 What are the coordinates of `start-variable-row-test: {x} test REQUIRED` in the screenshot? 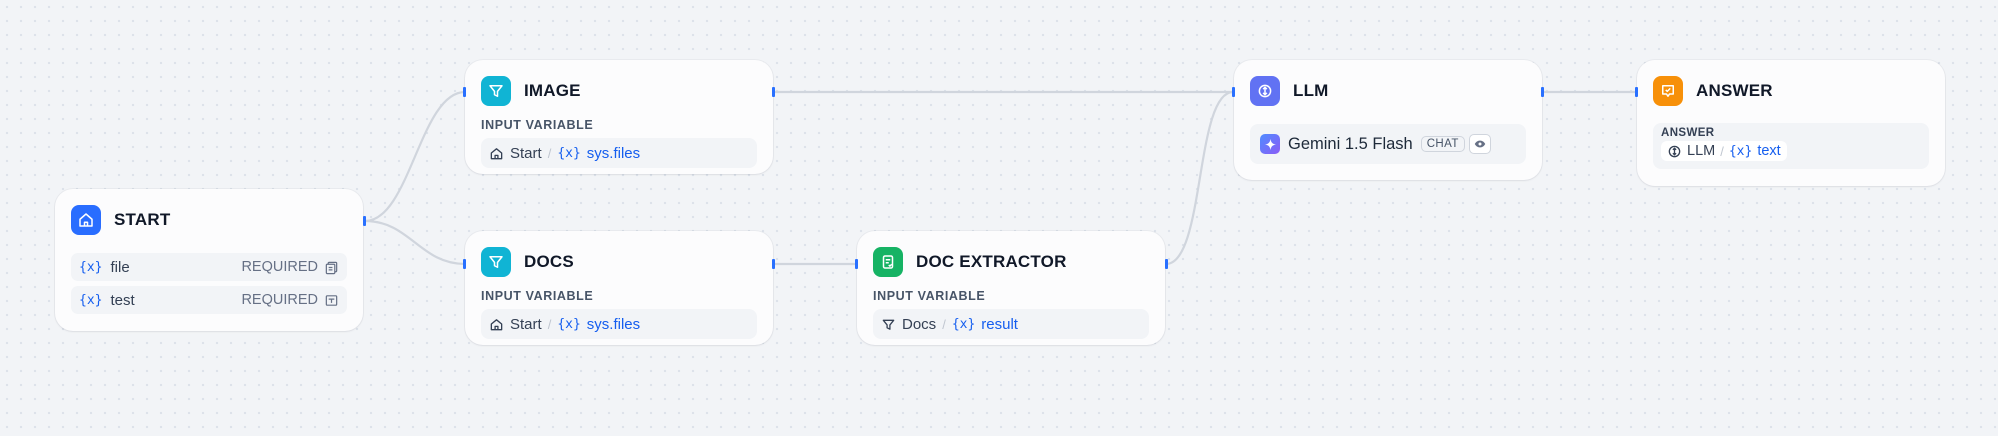 It's located at (209, 300).